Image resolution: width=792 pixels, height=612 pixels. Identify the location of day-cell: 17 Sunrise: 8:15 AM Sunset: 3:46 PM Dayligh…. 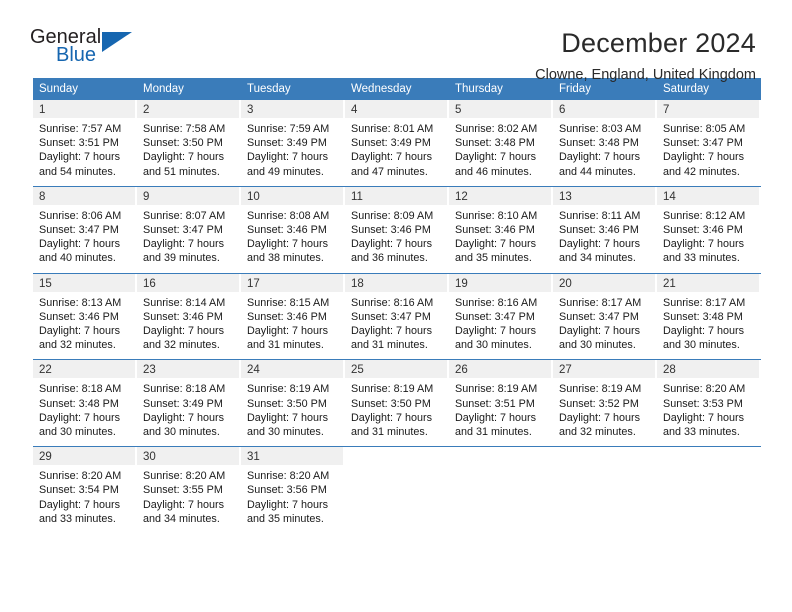
(293, 313).